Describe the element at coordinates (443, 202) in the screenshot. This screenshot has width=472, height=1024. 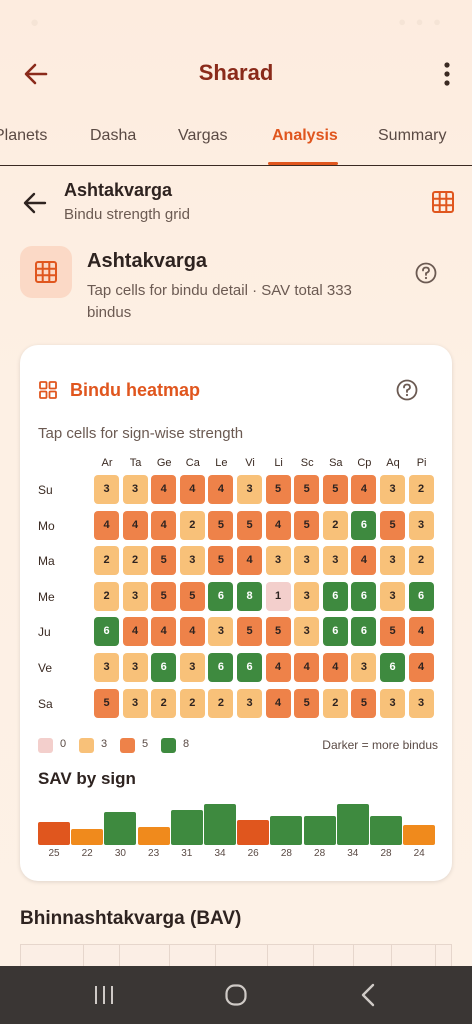
I see `grid-icon` at that location.